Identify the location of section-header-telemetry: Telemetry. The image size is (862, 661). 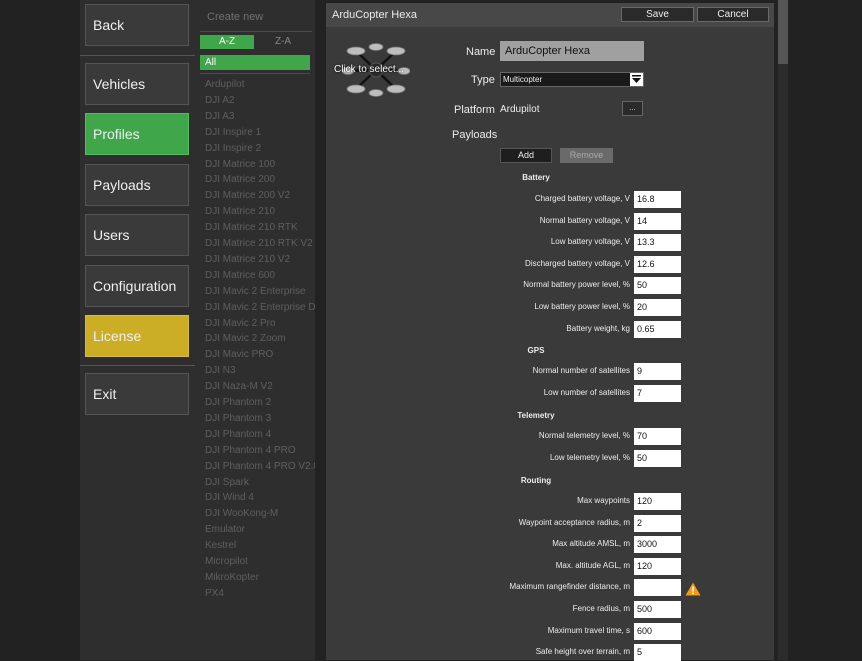
(536, 415).